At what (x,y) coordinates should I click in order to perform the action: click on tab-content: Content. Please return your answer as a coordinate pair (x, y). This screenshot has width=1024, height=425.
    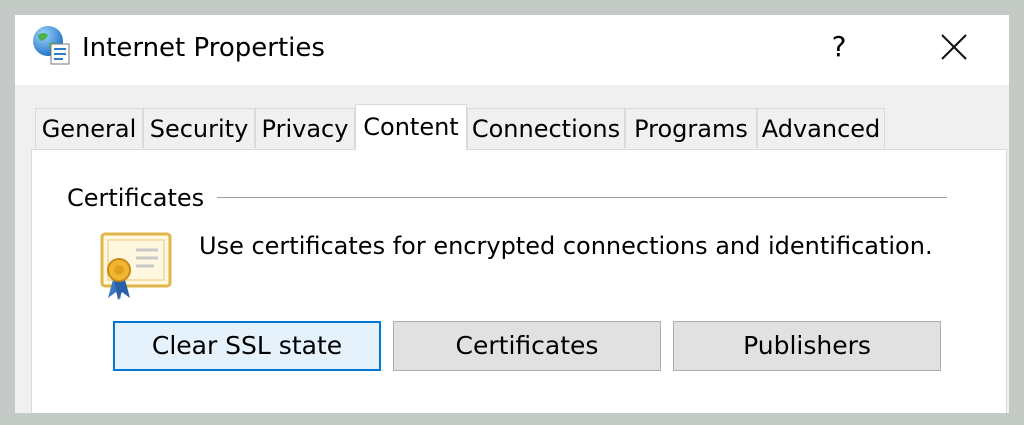
    Looking at the image, I should click on (411, 127).